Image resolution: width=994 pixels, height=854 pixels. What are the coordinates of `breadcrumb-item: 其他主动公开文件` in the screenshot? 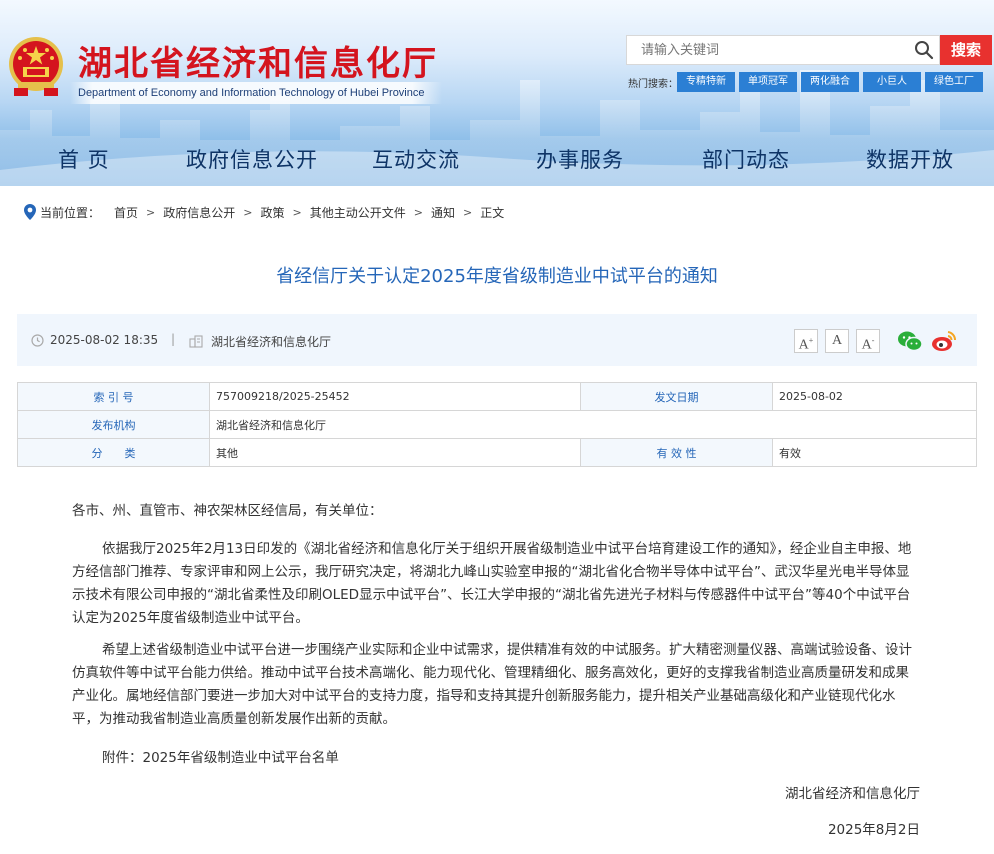 It's located at (358, 212).